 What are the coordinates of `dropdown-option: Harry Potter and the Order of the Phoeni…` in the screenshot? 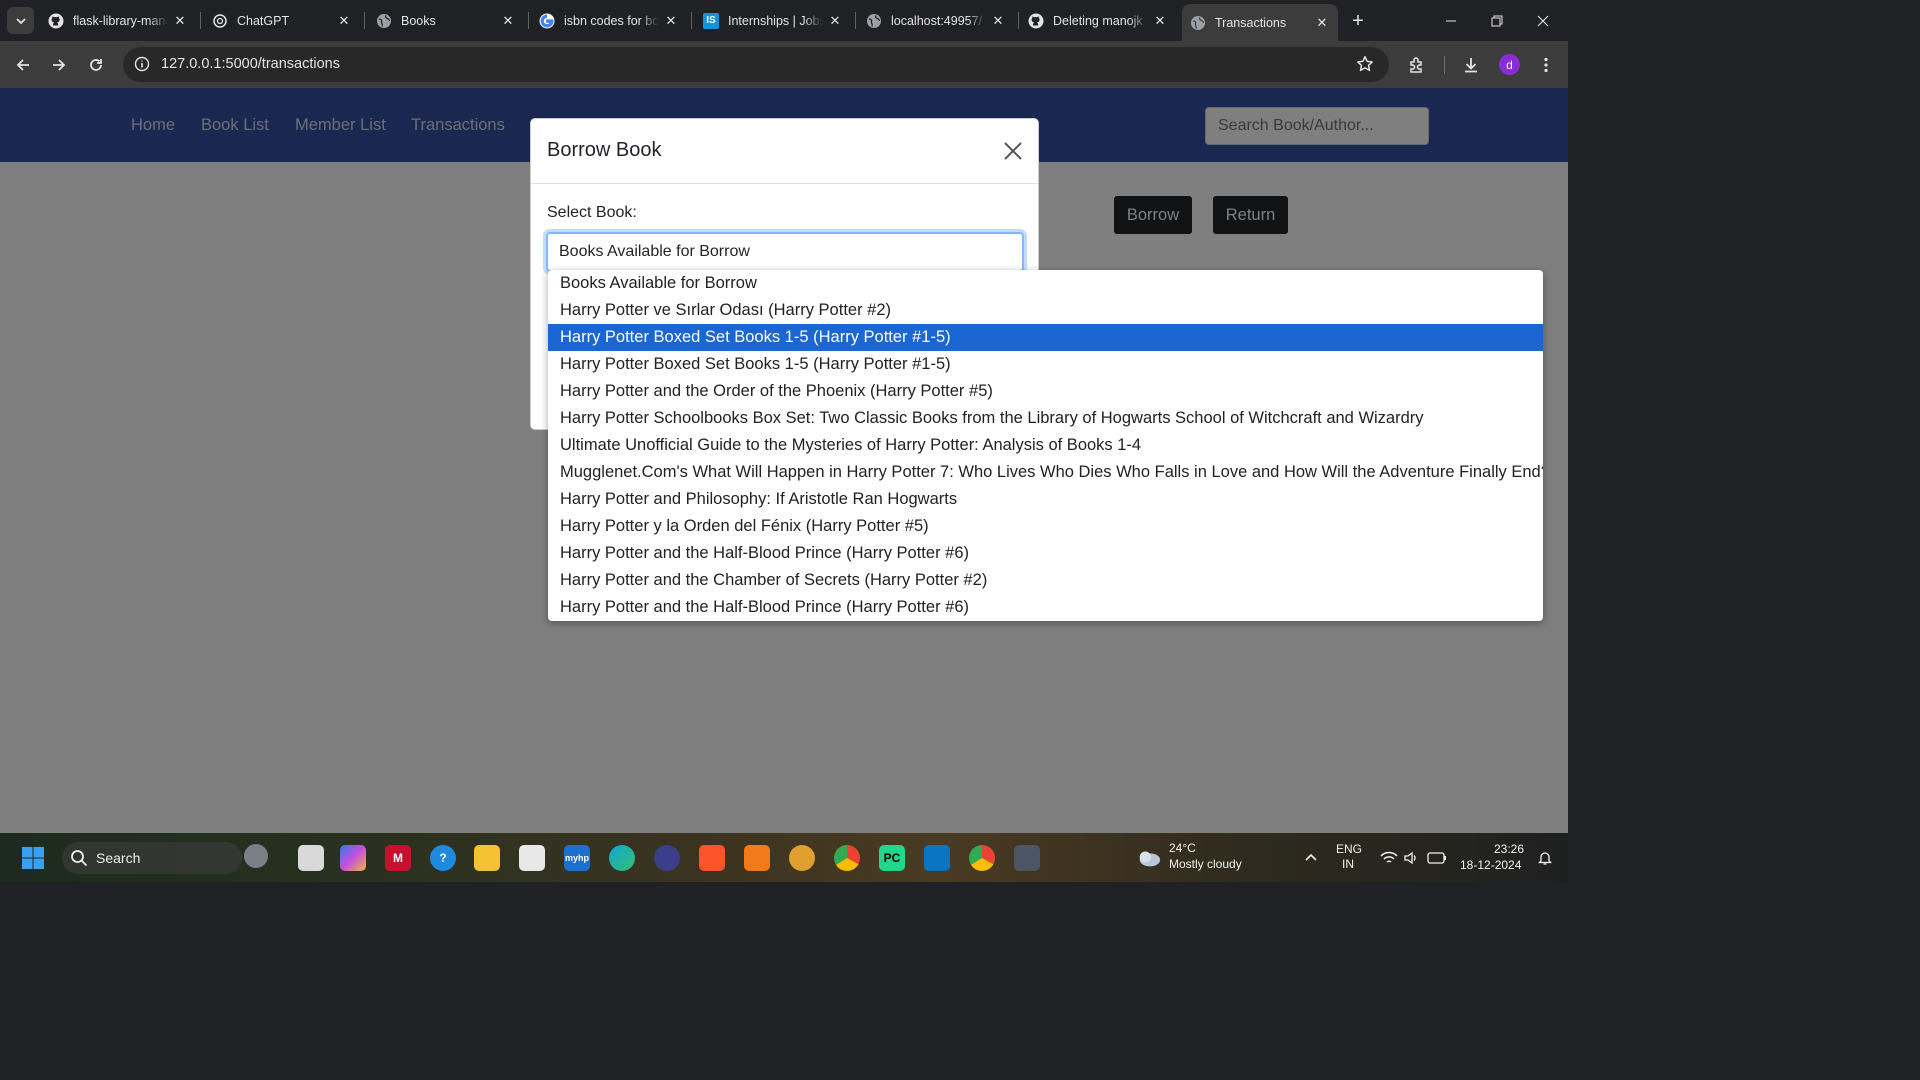 It's located at (1045, 391).